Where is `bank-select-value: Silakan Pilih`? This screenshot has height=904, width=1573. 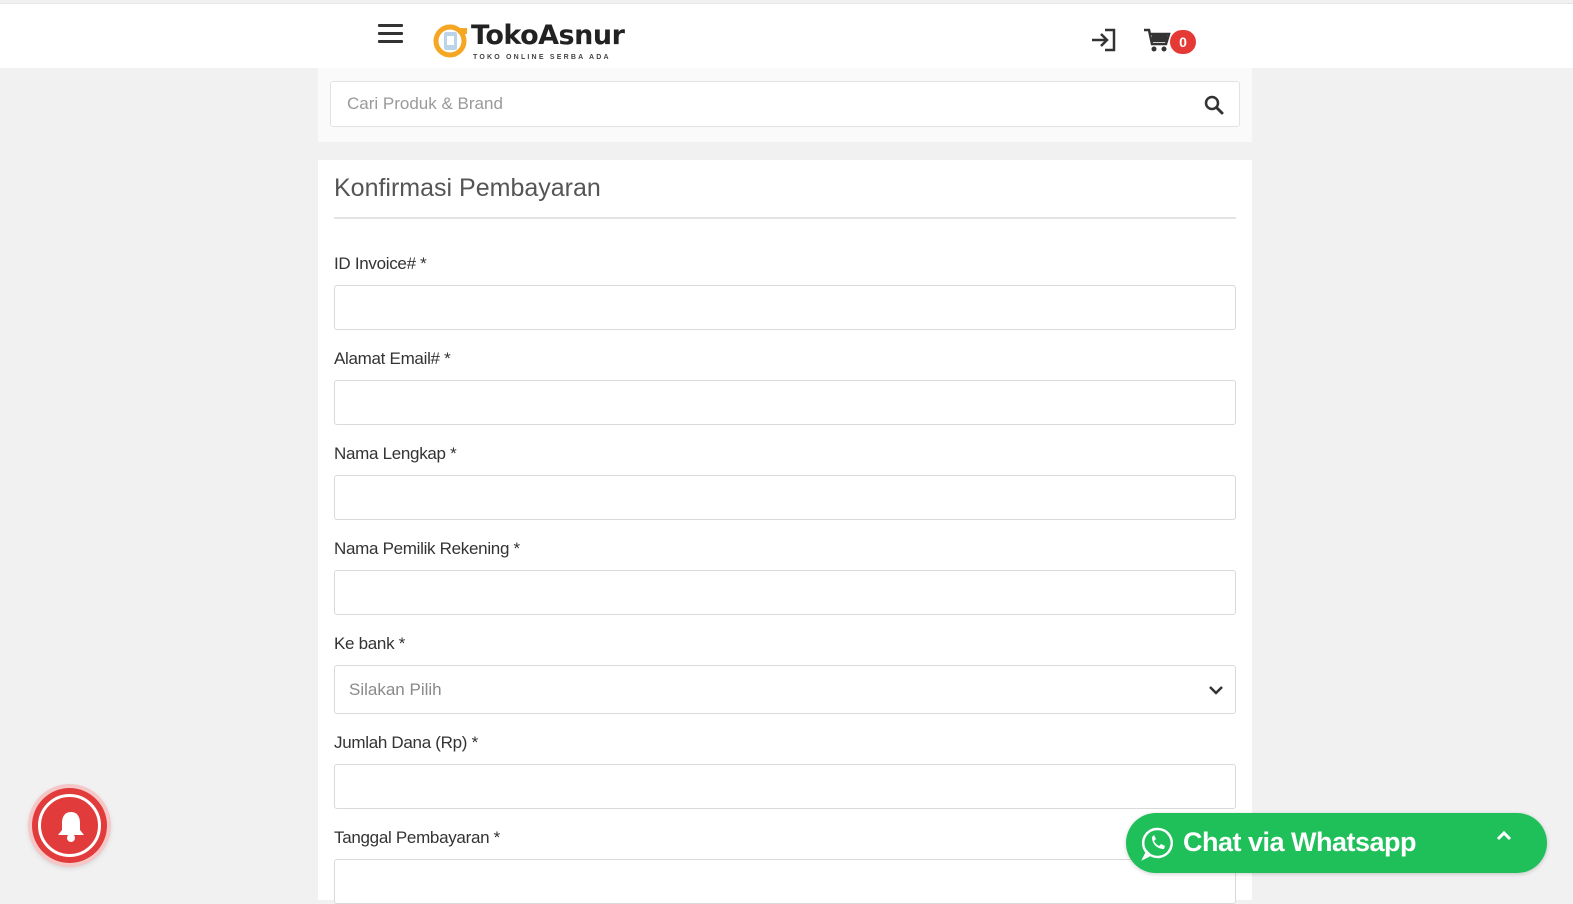
bank-select-value: Silakan Pilih is located at coordinates (395, 689).